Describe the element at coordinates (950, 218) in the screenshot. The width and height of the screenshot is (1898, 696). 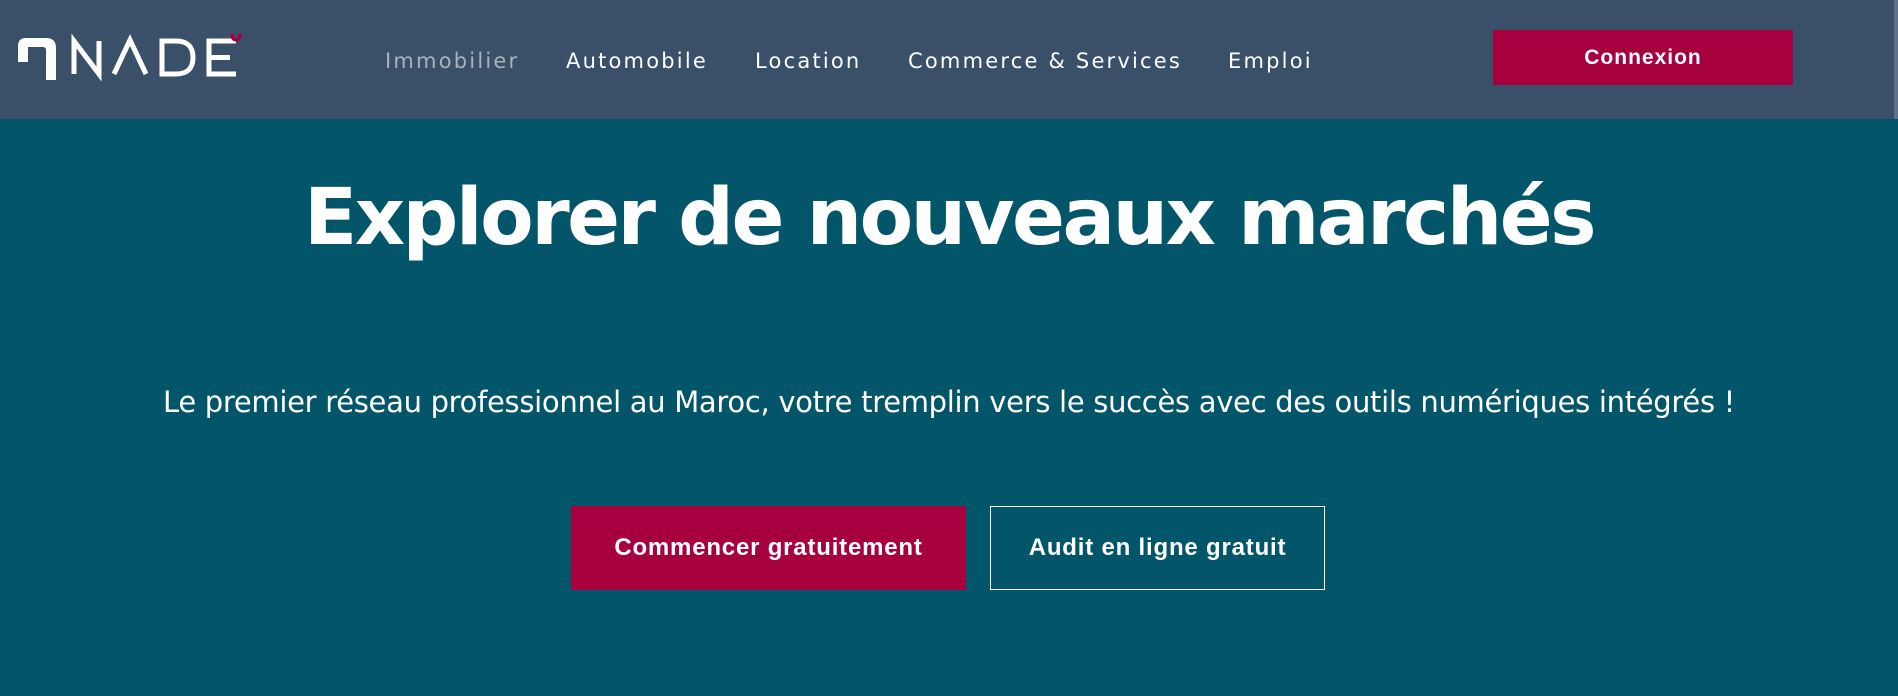
I see `hero-title: Explorer de nouveaux marchés` at that location.